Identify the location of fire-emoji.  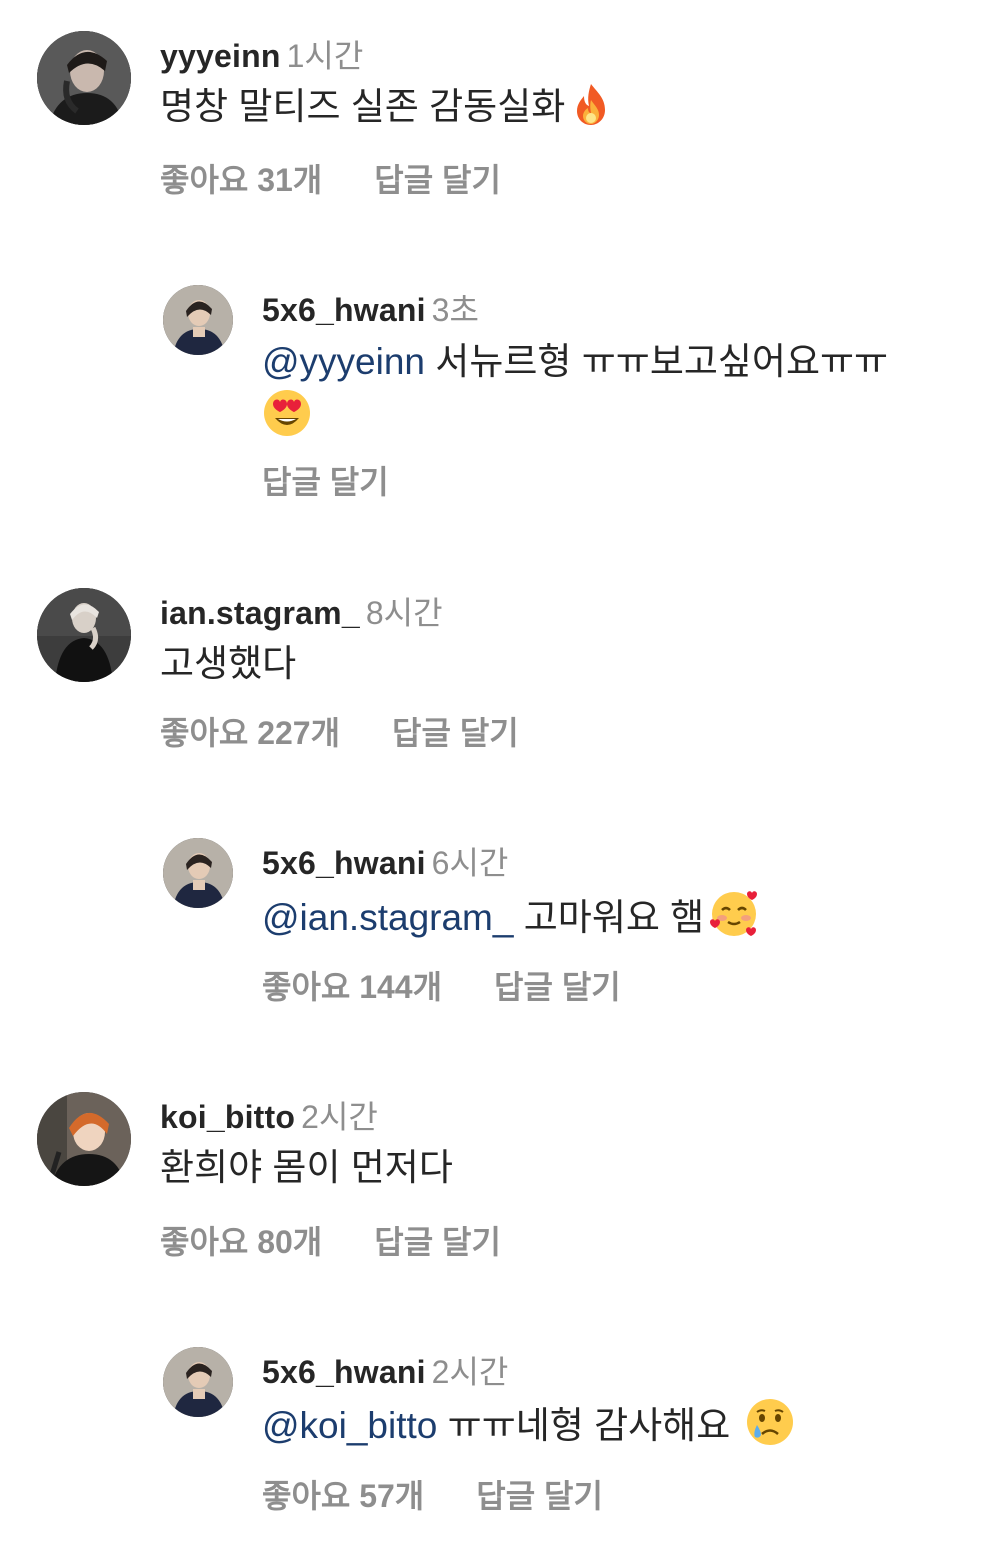
(591, 104).